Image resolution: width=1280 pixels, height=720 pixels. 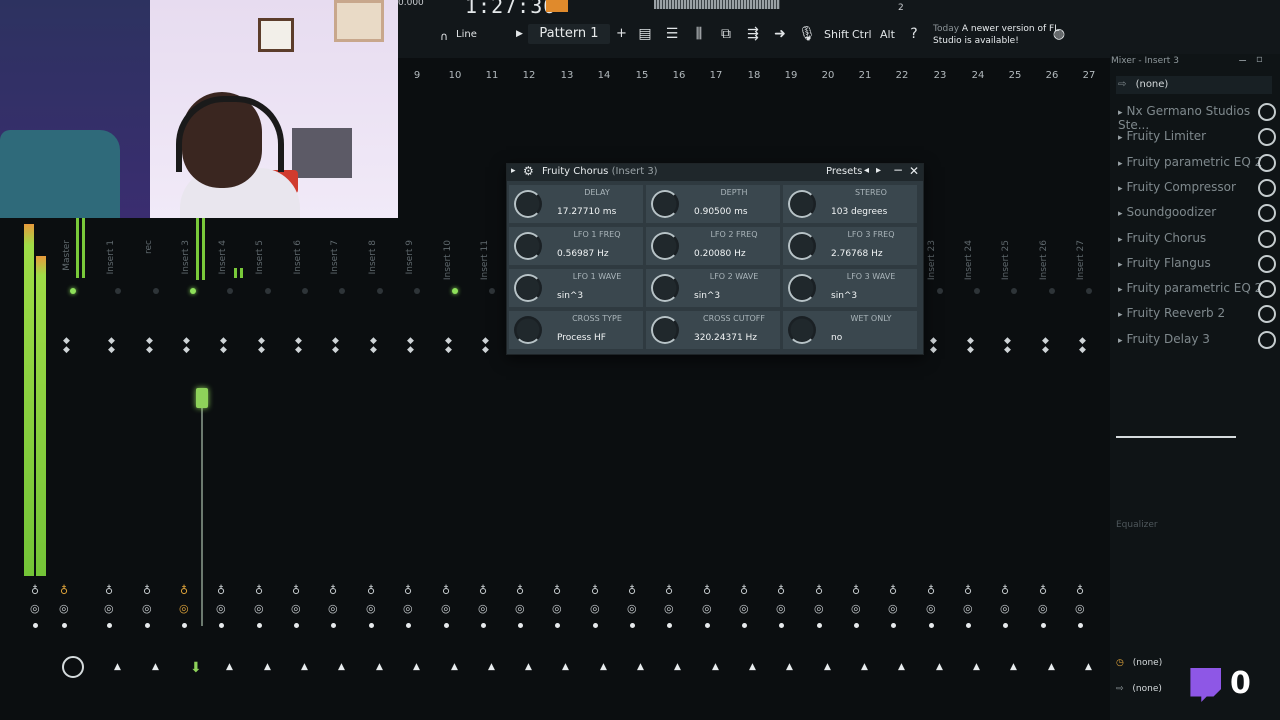 What do you see at coordinates (73, 667) in the screenshot?
I see `send-knob` at bounding box center [73, 667].